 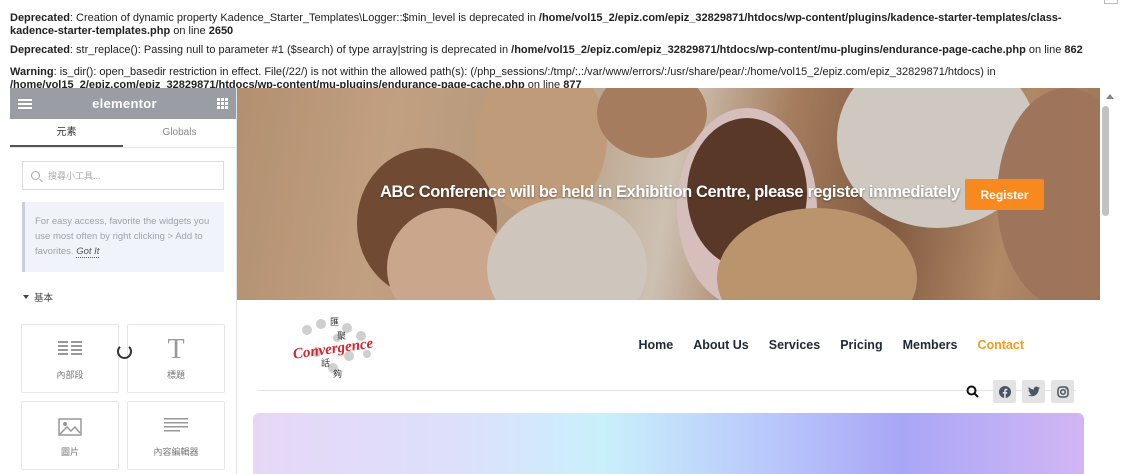 I want to click on image-icon, so click(x=70, y=427).